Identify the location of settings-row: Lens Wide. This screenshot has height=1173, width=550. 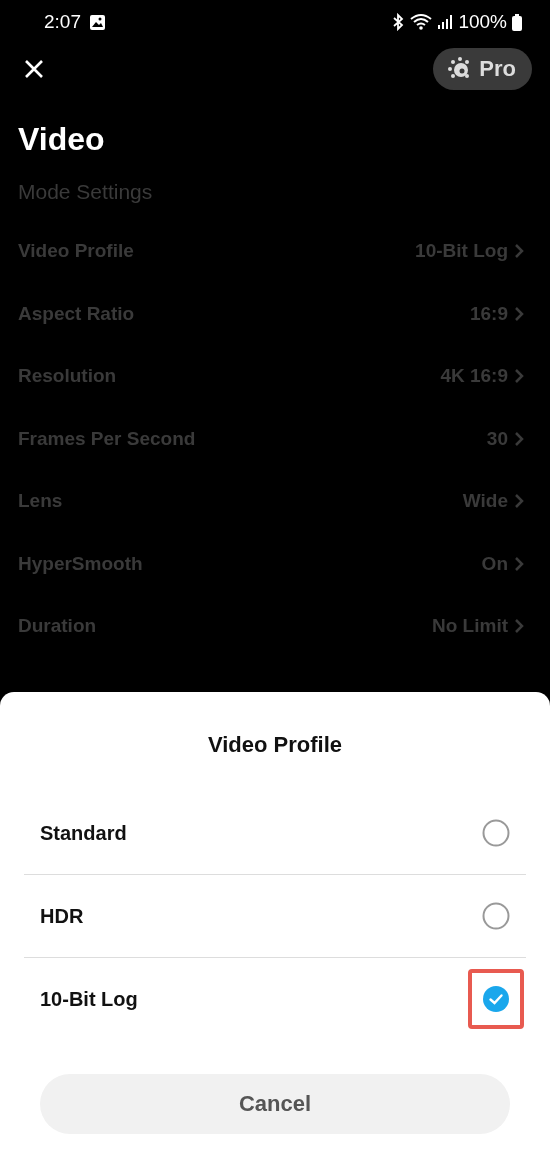
(275, 501).